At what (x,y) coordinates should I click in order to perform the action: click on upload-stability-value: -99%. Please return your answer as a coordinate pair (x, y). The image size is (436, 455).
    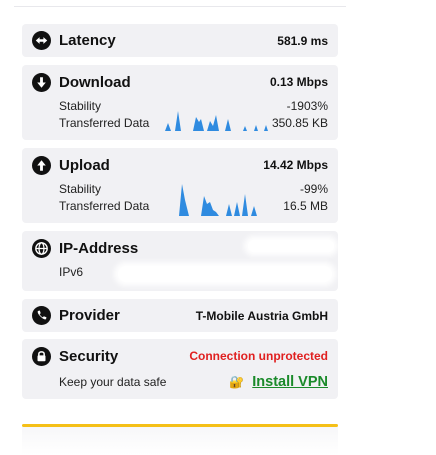
    Looking at the image, I should click on (313, 189).